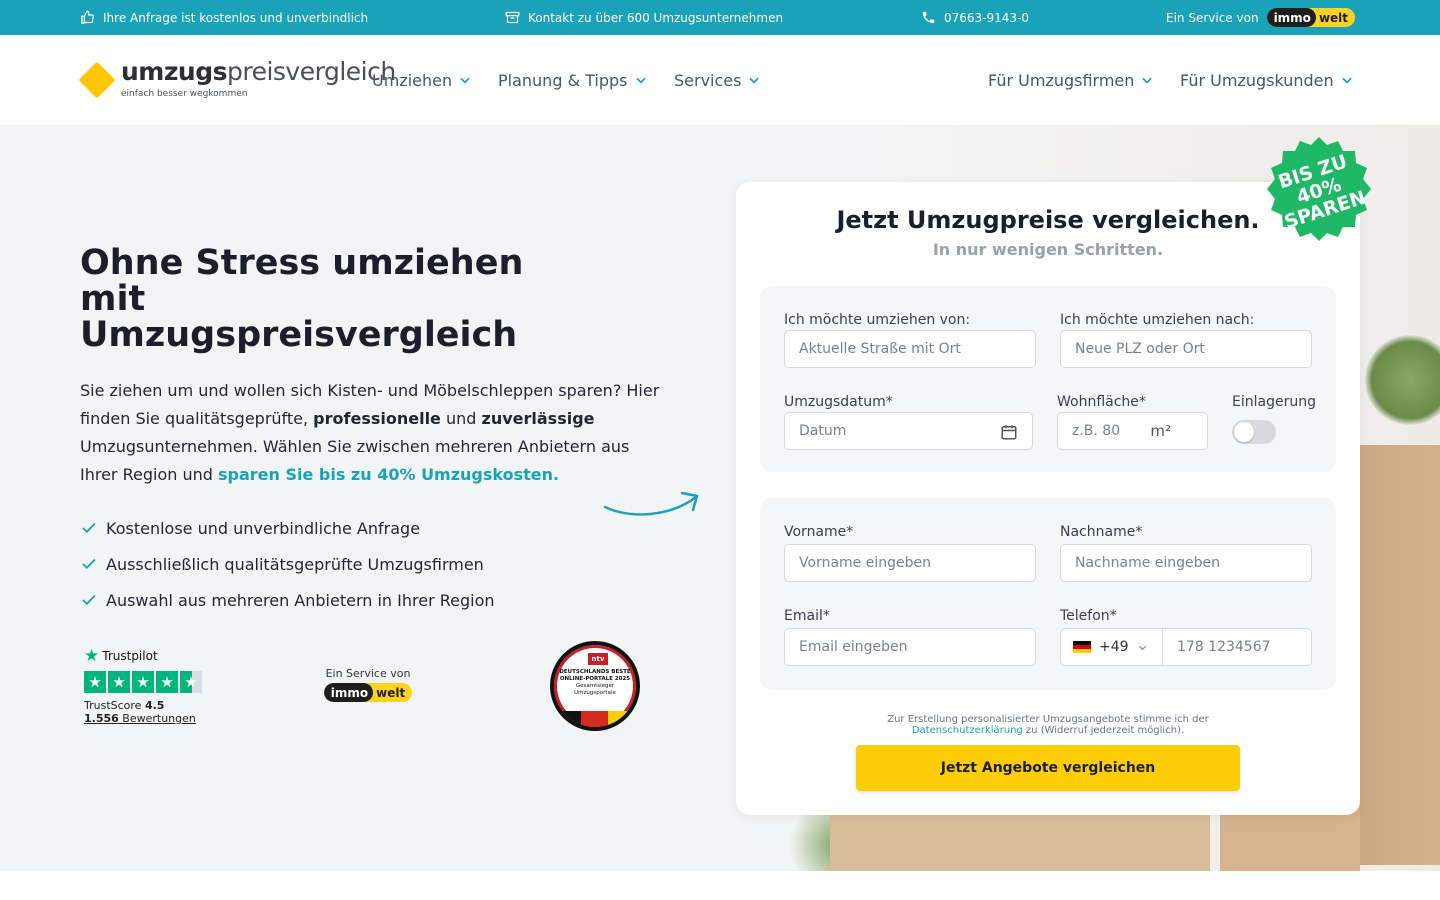  I want to click on nav-fuer-umzugsfirmen: Für Umzugsfirmen, so click(1071, 80).